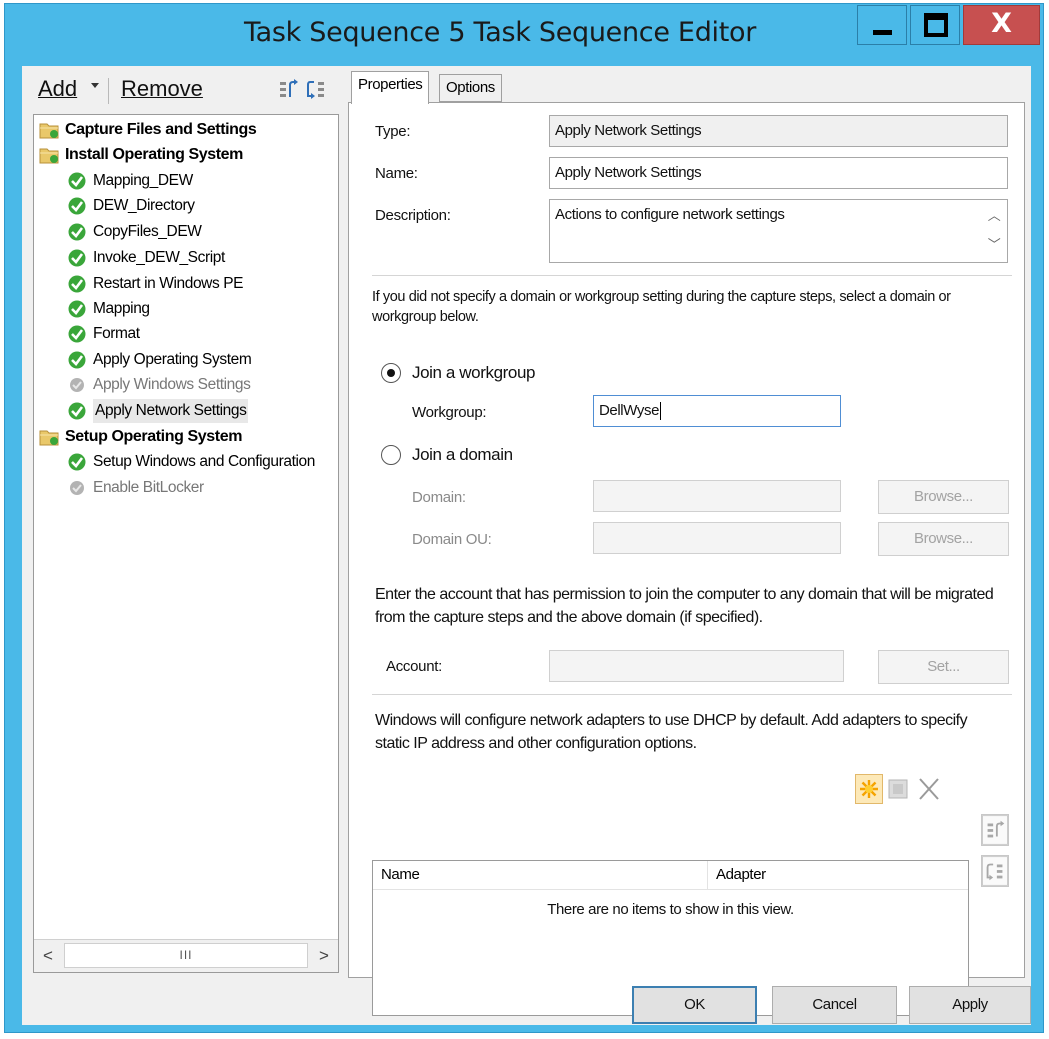  I want to click on join-domain-radio, so click(391, 455).